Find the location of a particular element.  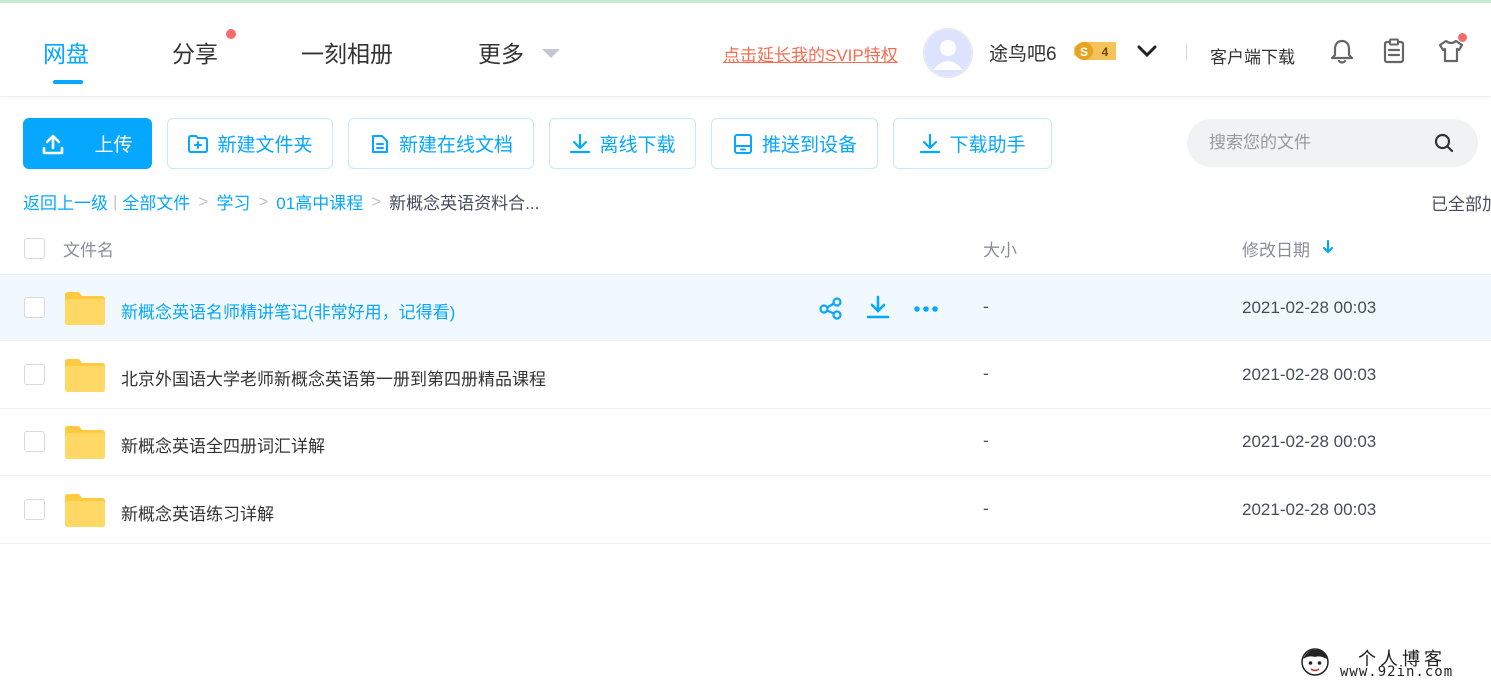

breadcrumb-back-link: 返回上一级 is located at coordinates (65, 201).